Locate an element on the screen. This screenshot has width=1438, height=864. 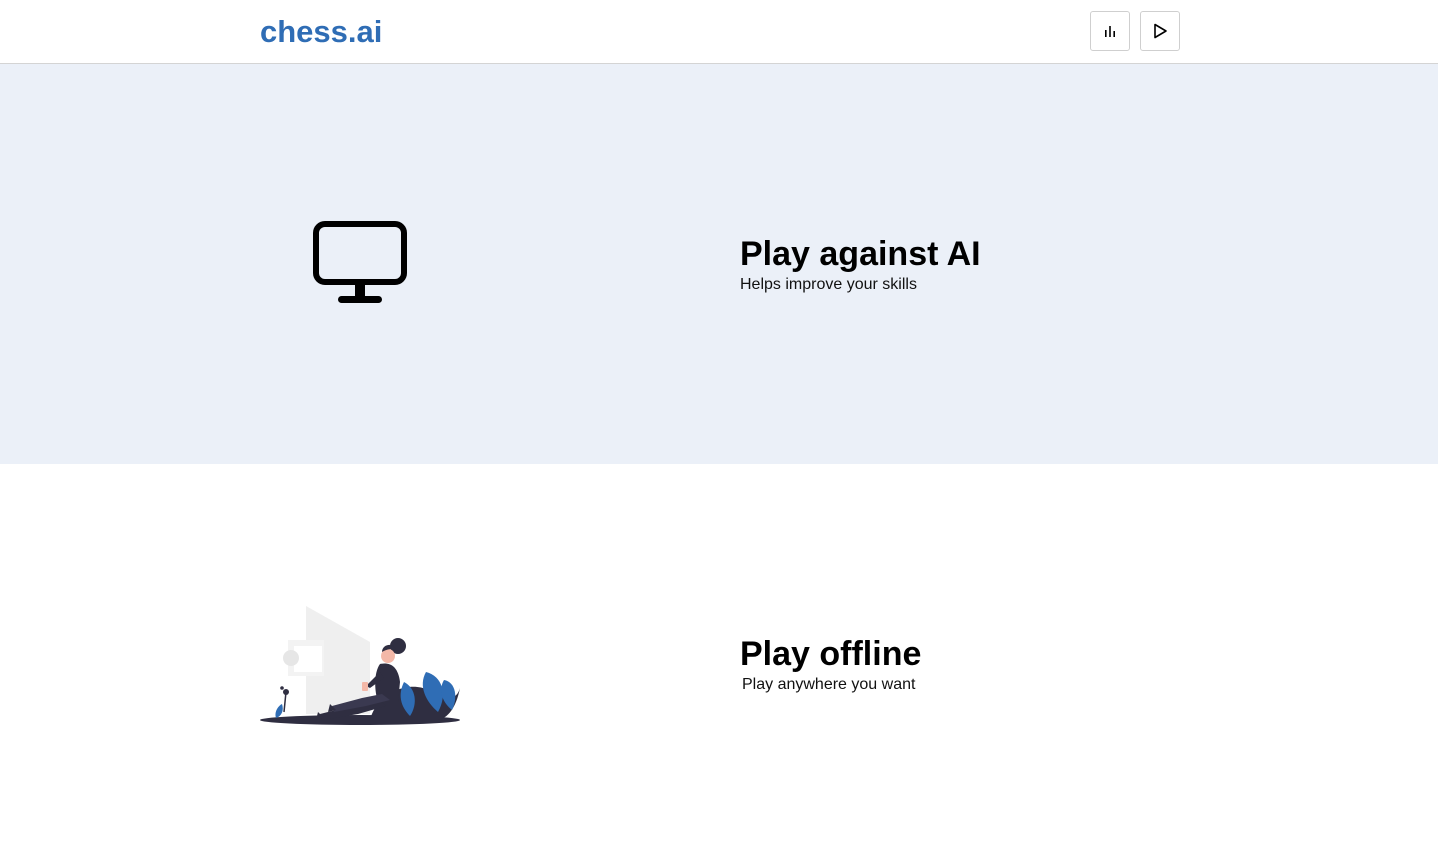
top-navbar: chess.ai is located at coordinates (719, 32).